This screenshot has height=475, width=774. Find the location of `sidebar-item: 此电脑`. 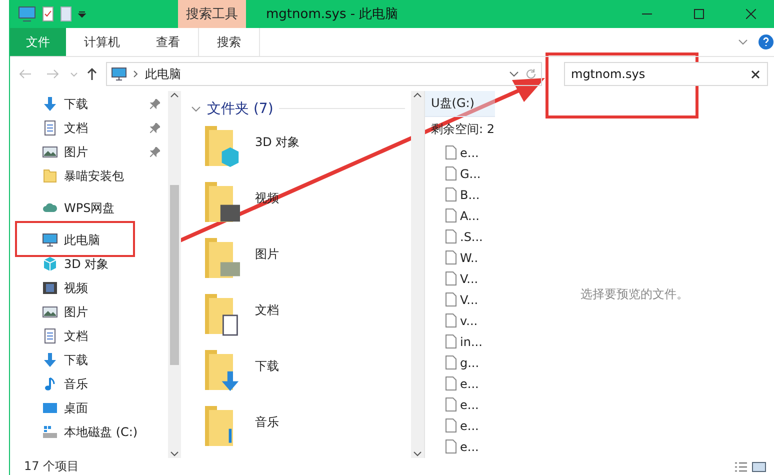

sidebar-item: 此电脑 is located at coordinates (89, 240).